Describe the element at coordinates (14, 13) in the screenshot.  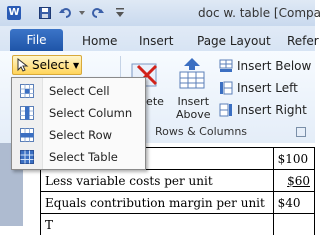
I see `word-app-icon: W` at that location.